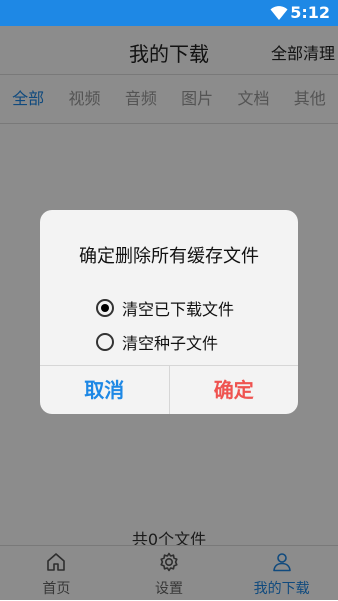  Describe the element at coordinates (310, 12) in the screenshot. I see `status-time: 5:12` at that location.